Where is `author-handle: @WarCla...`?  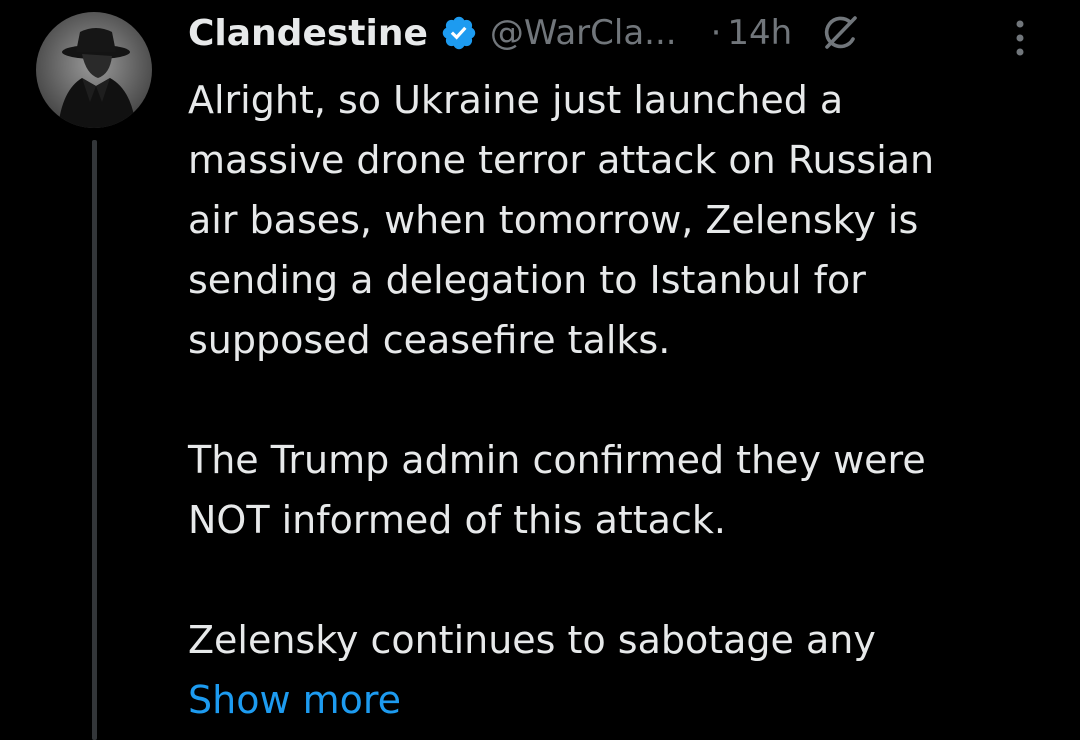
author-handle: @WarCla... is located at coordinates (583, 33).